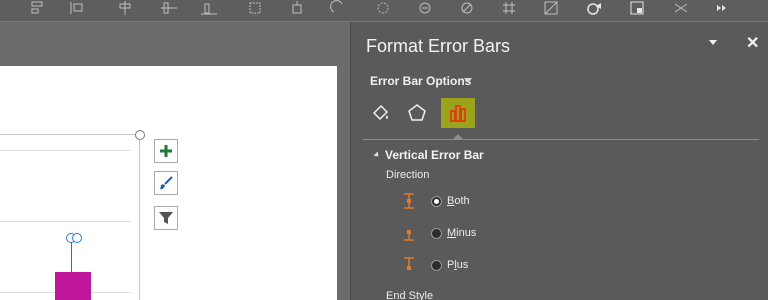  Describe the element at coordinates (417, 113) in the screenshot. I see `effects-pentagon-icon` at that location.